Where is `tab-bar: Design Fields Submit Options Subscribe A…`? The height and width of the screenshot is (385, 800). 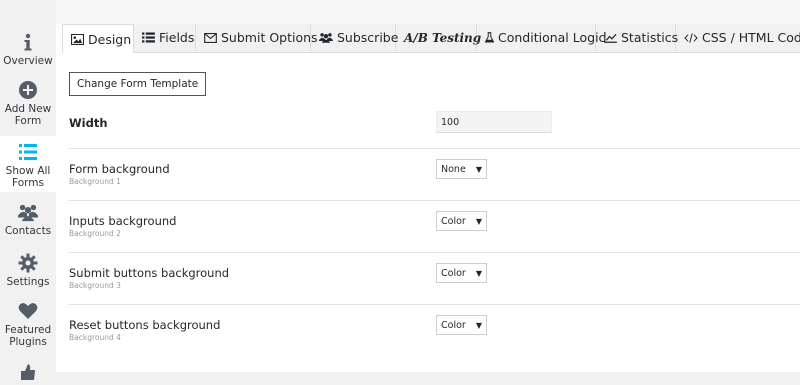 tab-bar: Design Fields Submit Options Subscribe A… is located at coordinates (431, 38).